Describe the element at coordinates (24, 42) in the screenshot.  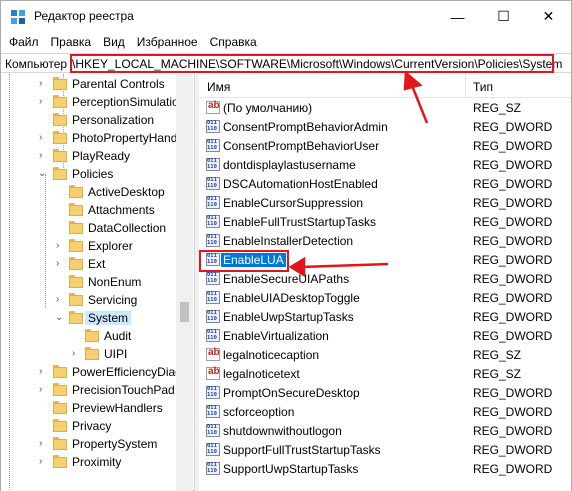
I see `menu-file: Файл` at that location.